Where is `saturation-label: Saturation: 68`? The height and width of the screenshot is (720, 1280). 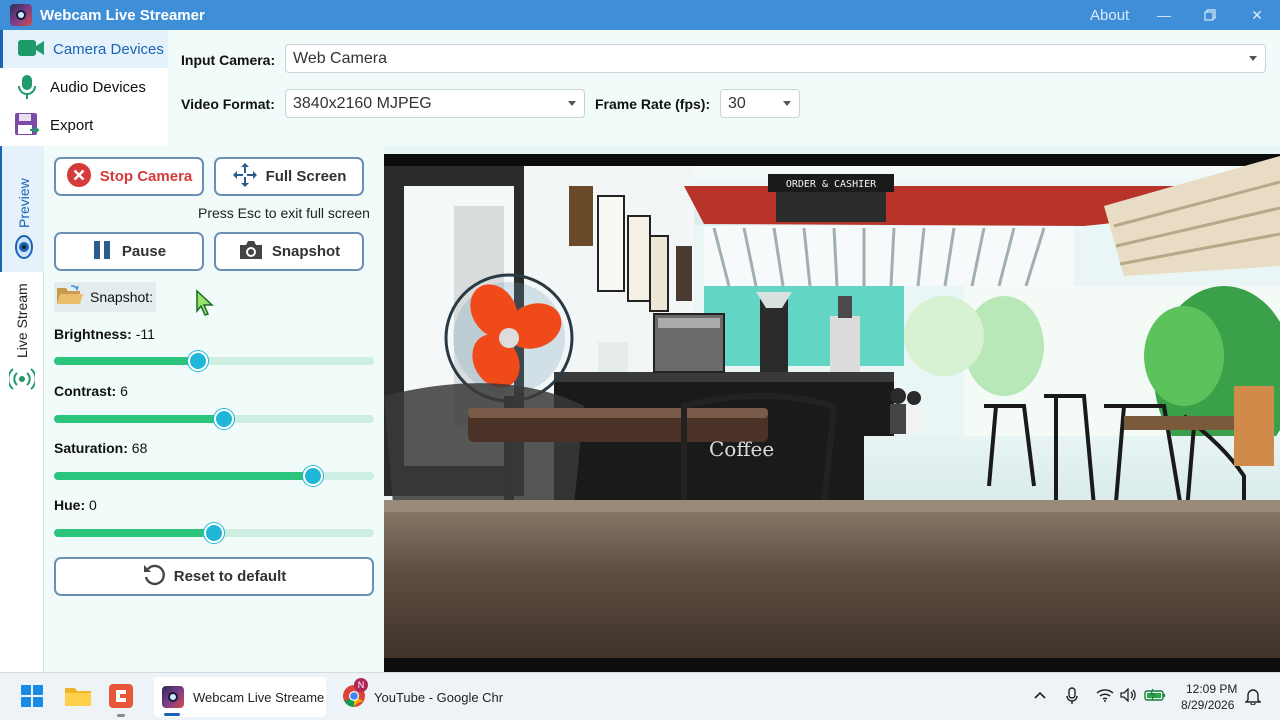
saturation-label: Saturation: 68 is located at coordinates (101, 448).